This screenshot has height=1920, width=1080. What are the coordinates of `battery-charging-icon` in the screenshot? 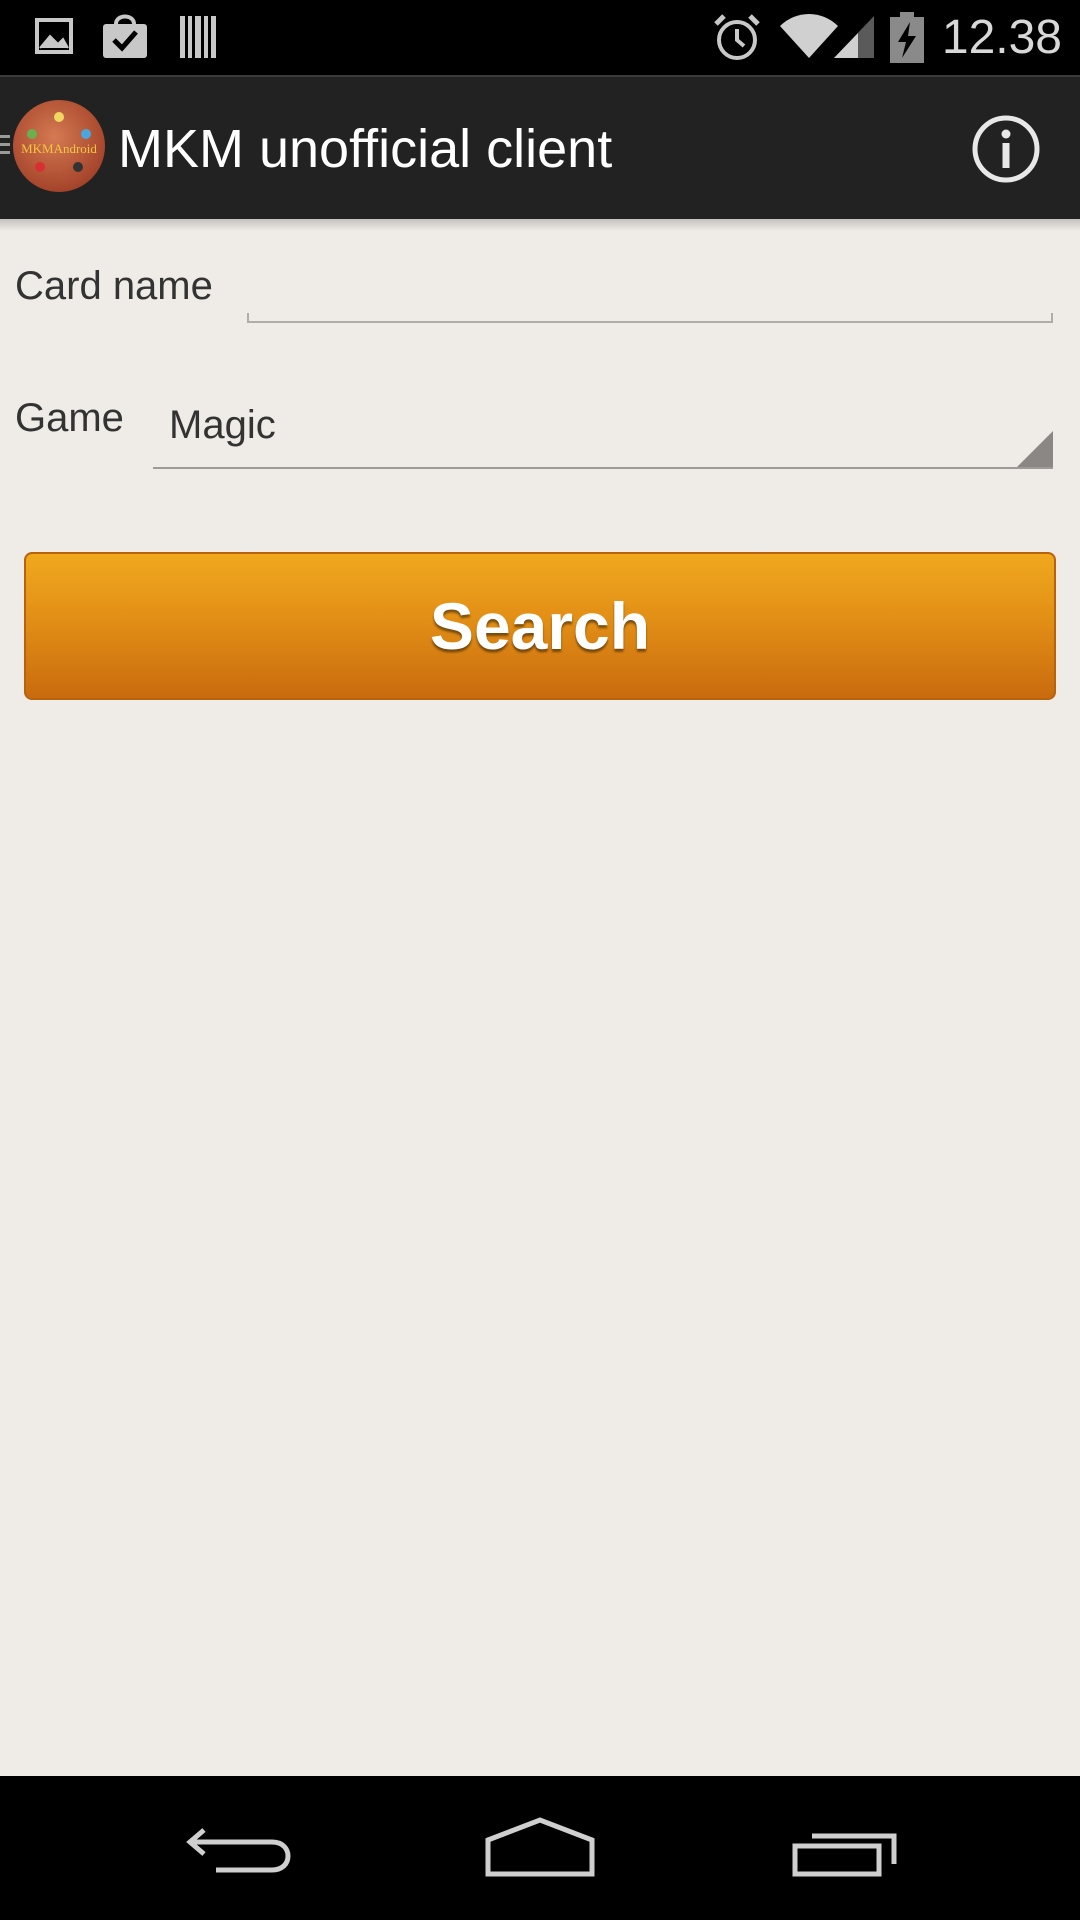 It's located at (907, 37).